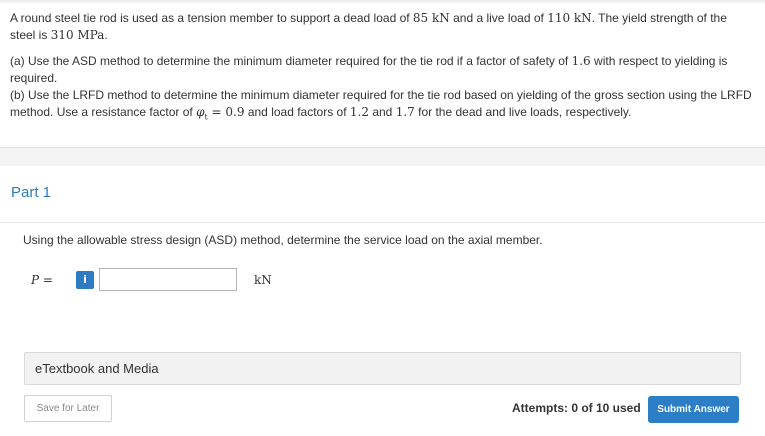 The width and height of the screenshot is (765, 436). What do you see at coordinates (46, 279) in the screenshot?
I see `equals-sign: =` at bounding box center [46, 279].